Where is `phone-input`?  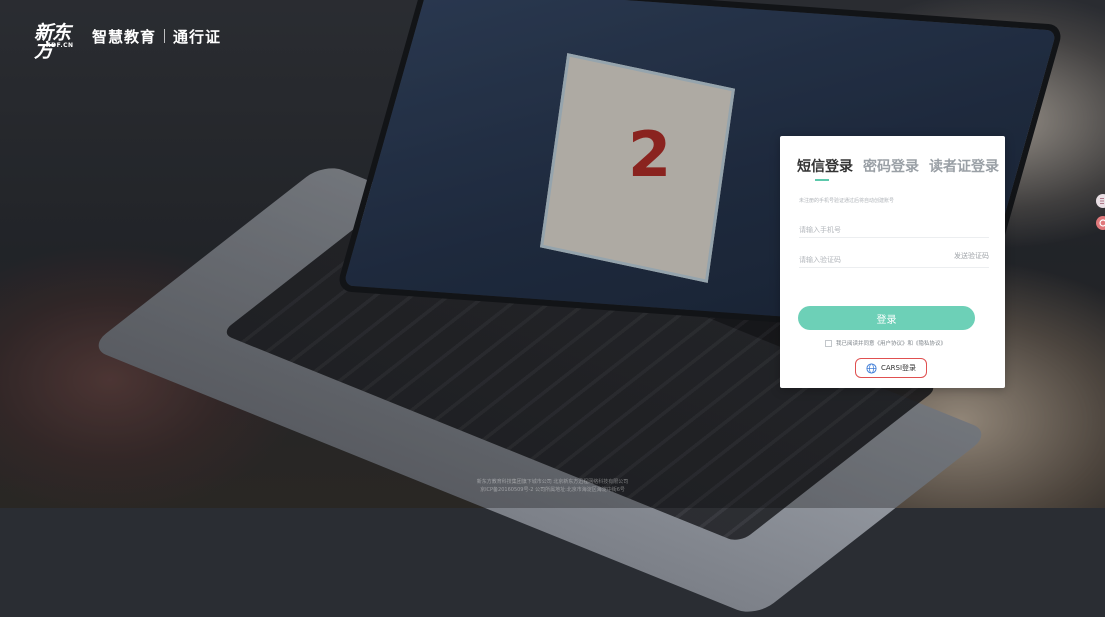
phone-input is located at coordinates (859, 230).